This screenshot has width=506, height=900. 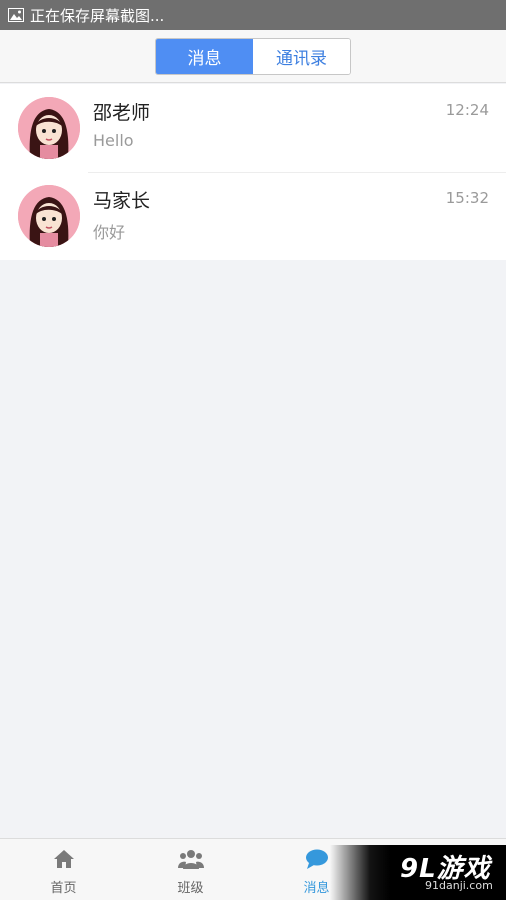 What do you see at coordinates (301, 56) in the screenshot?
I see `tab-contacts: 通讯录` at bounding box center [301, 56].